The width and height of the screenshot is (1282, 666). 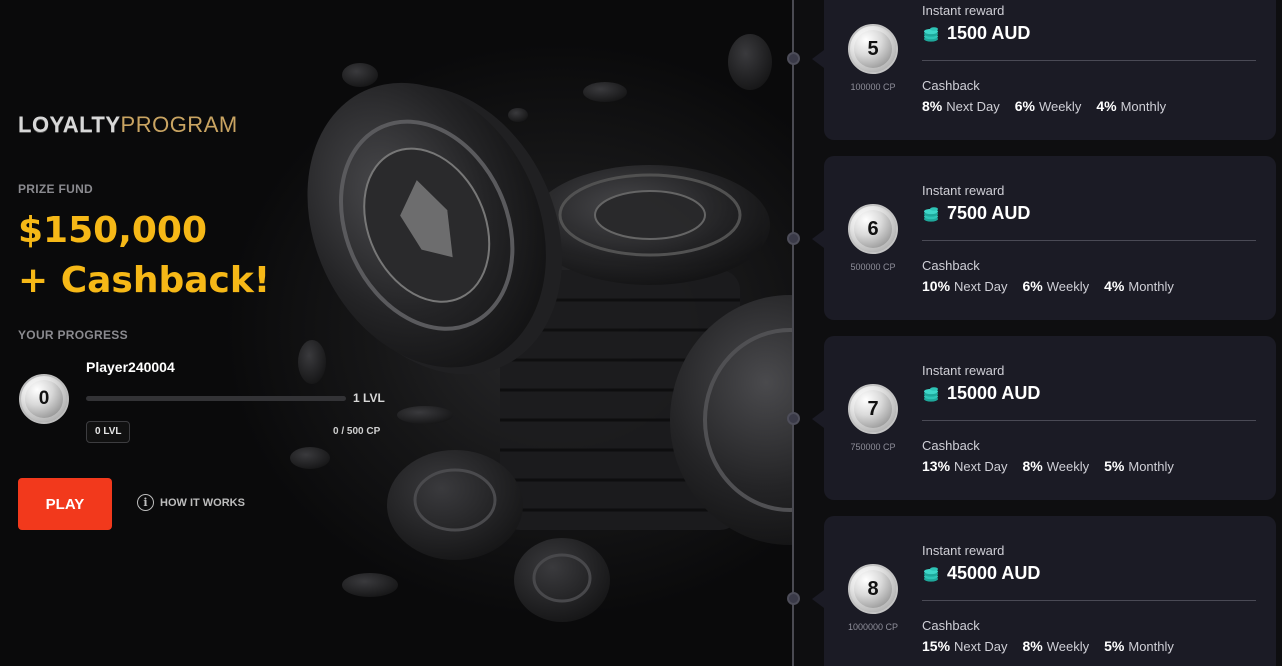 I want to click on prize-amount: $150,000, so click(x=113, y=230).